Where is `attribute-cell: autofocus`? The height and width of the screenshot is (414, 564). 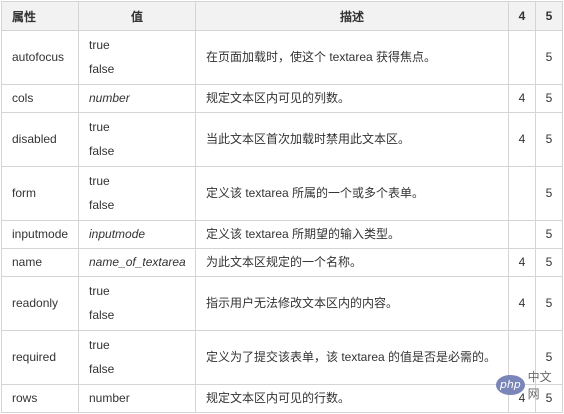
attribute-cell: autofocus is located at coordinates (40, 57).